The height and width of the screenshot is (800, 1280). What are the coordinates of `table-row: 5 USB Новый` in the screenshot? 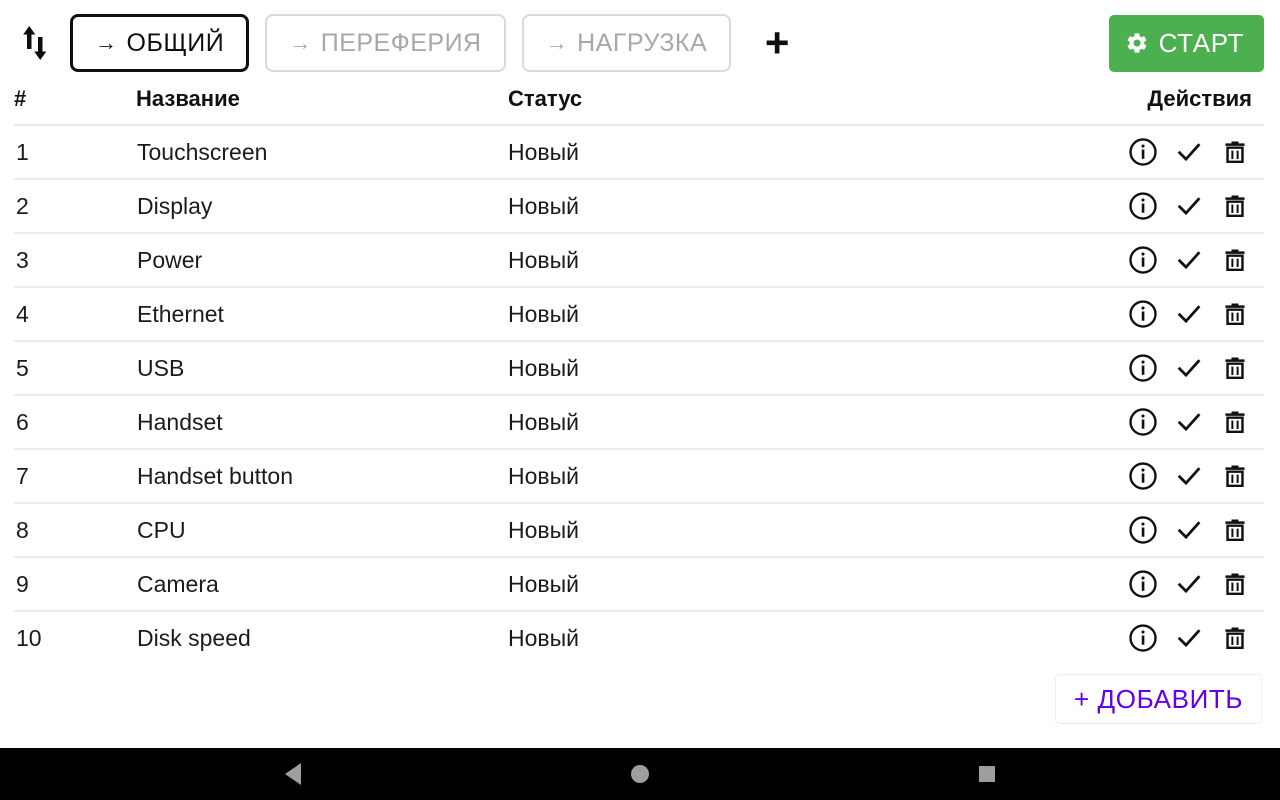 It's located at (639, 368).